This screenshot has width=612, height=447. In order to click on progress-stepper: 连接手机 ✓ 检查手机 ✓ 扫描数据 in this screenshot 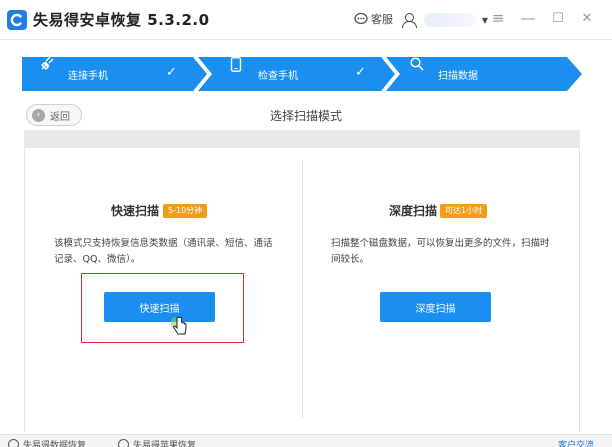, I will do `click(302, 74)`.